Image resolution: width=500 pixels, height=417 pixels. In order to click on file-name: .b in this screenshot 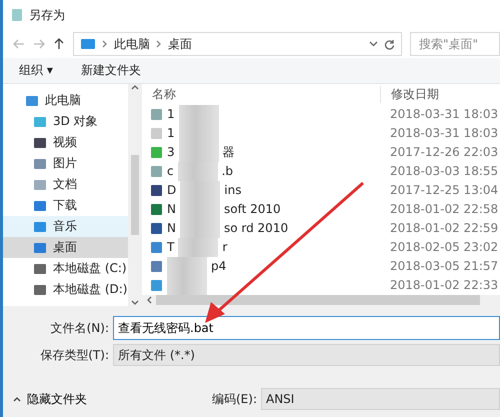, I will do `click(228, 171)`.